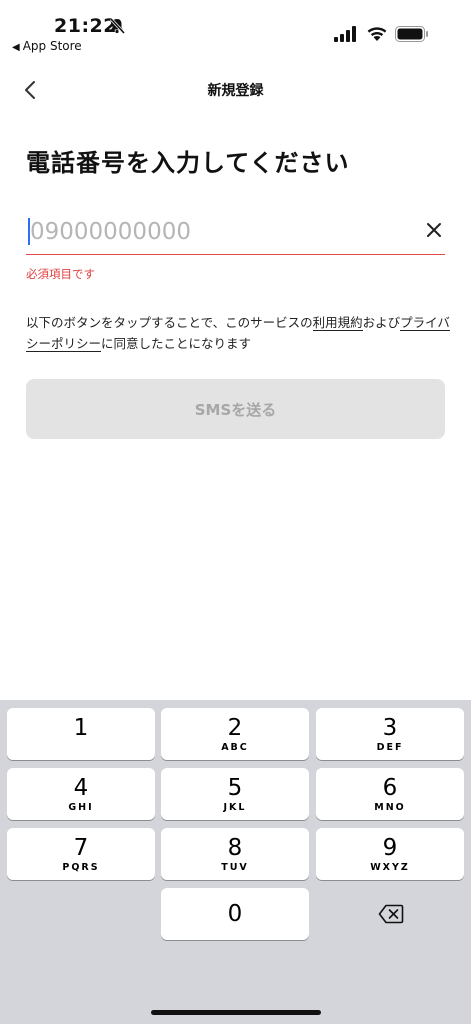 This screenshot has width=471, height=1024. I want to click on nav-title: 新規登録, so click(235, 91).